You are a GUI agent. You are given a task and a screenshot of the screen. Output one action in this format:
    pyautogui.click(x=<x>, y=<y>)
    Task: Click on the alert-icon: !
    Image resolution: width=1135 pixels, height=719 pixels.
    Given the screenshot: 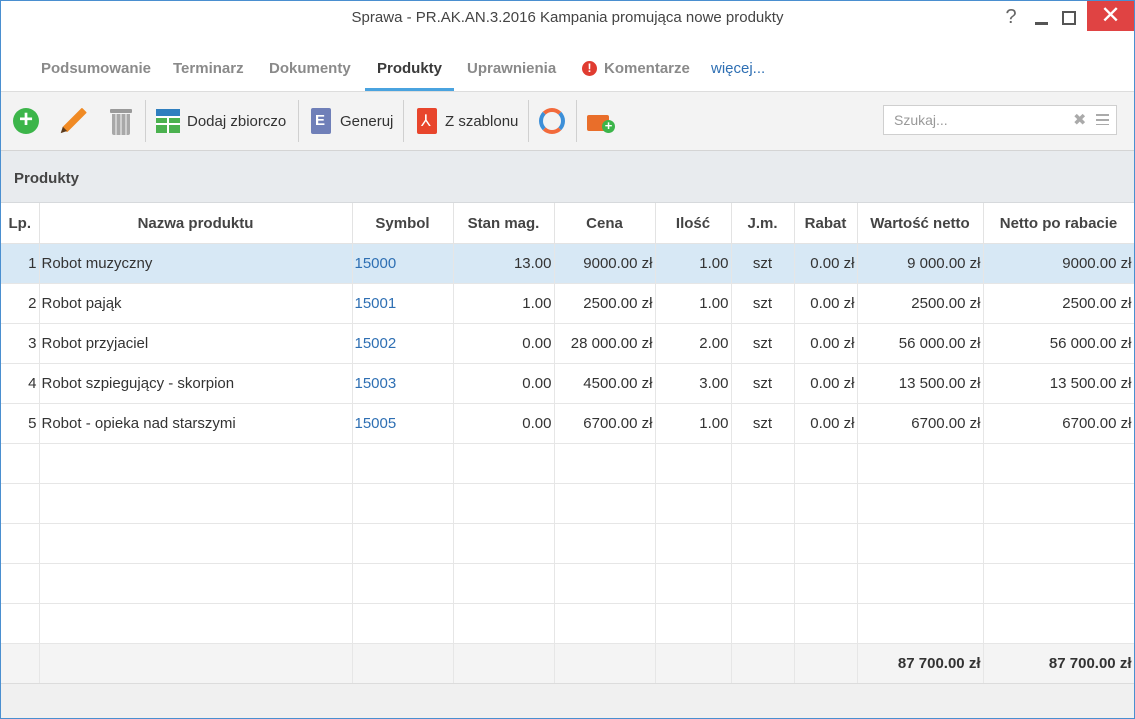 What is the action you would take?
    pyautogui.click(x=589, y=68)
    